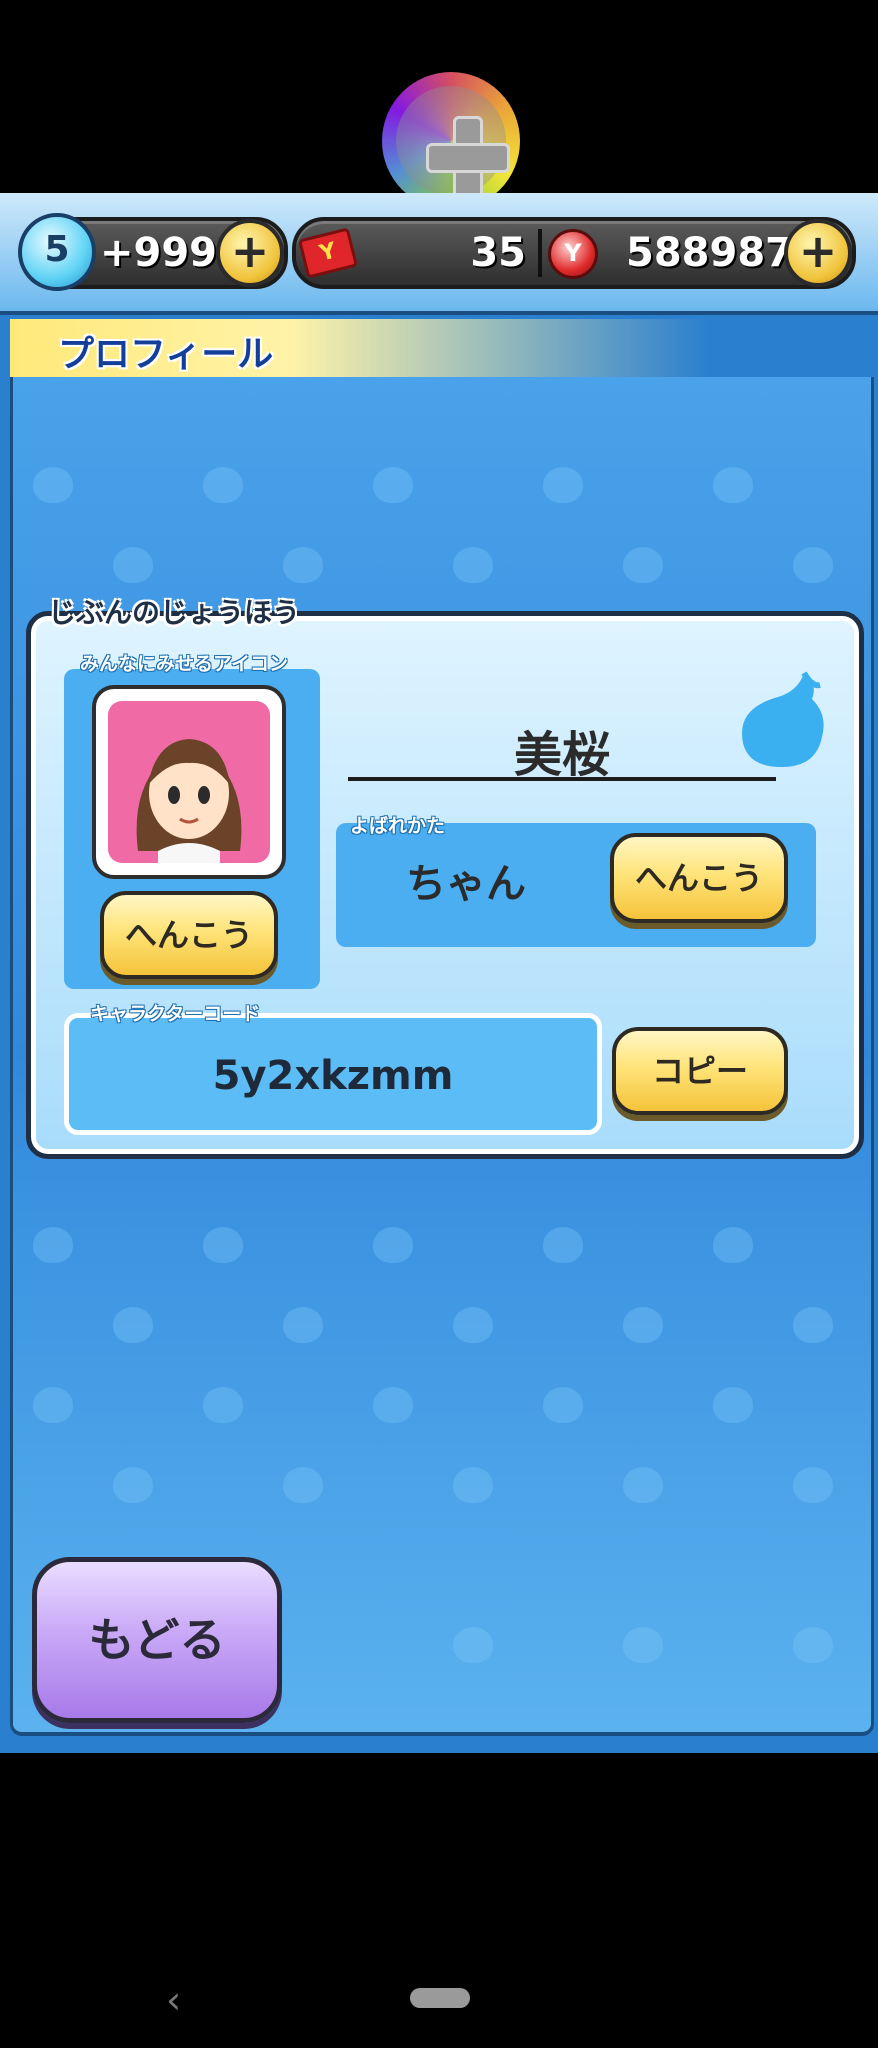  What do you see at coordinates (250, 253) in the screenshot?
I see `add-medals-button: +` at bounding box center [250, 253].